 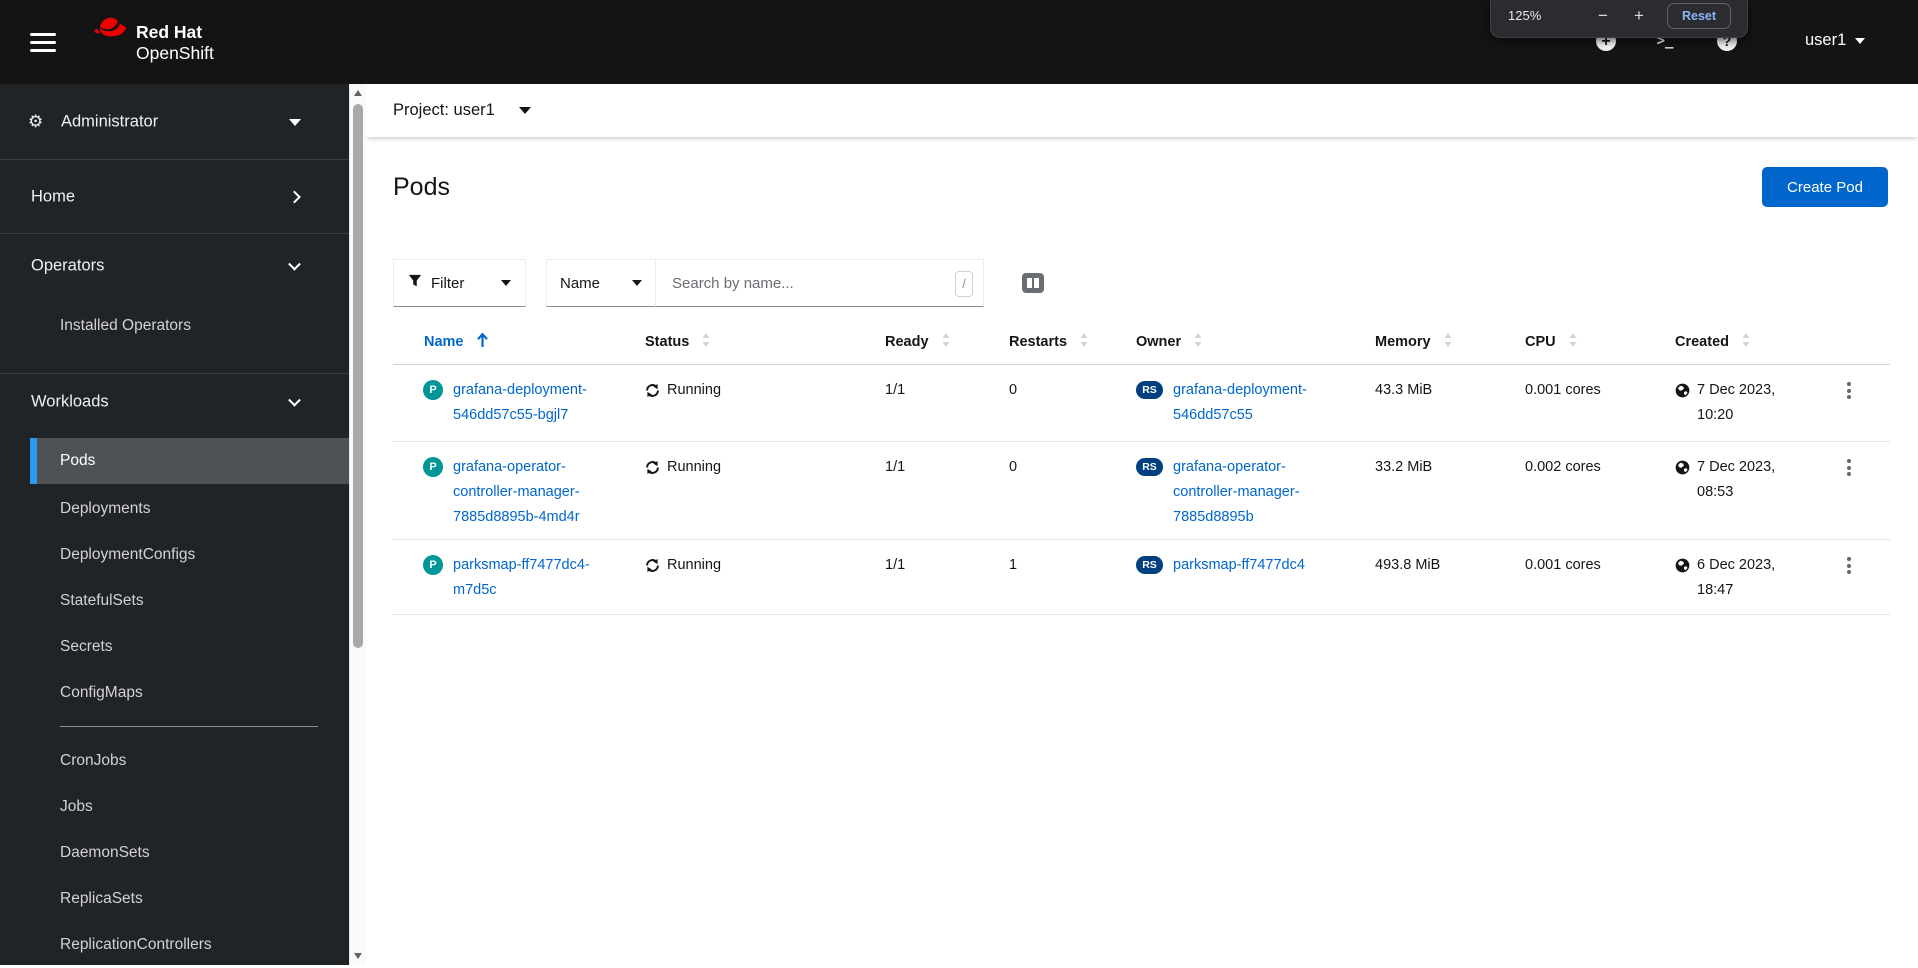 What do you see at coordinates (174, 196) in the screenshot?
I see `sidebar-section-home: Home` at bounding box center [174, 196].